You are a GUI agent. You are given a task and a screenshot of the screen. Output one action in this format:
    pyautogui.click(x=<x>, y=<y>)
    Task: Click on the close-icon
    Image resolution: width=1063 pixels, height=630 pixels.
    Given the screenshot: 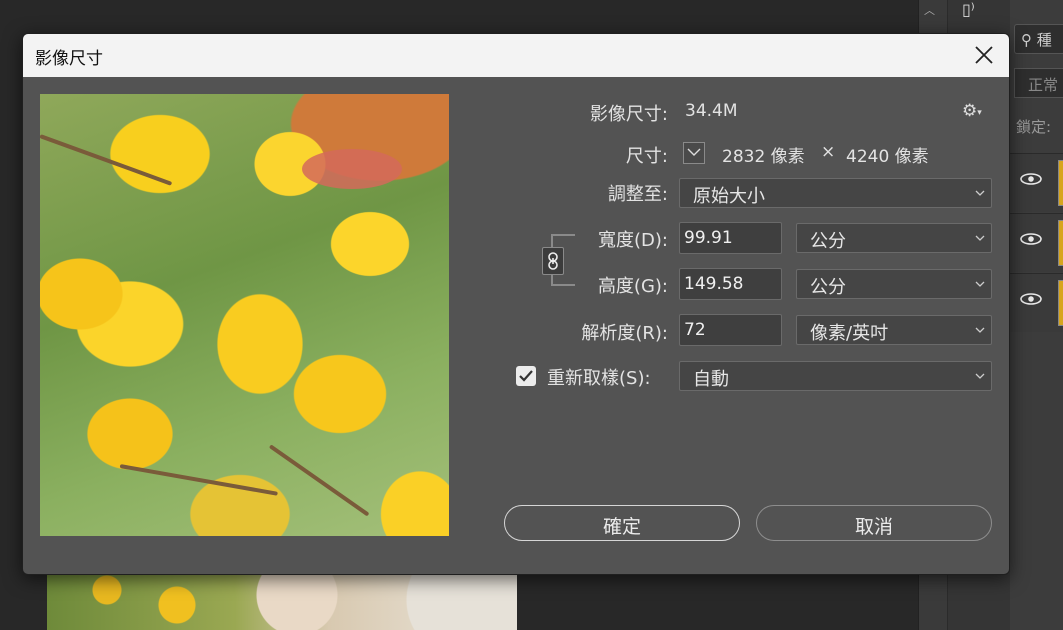 What is the action you would take?
    pyautogui.click(x=984, y=55)
    